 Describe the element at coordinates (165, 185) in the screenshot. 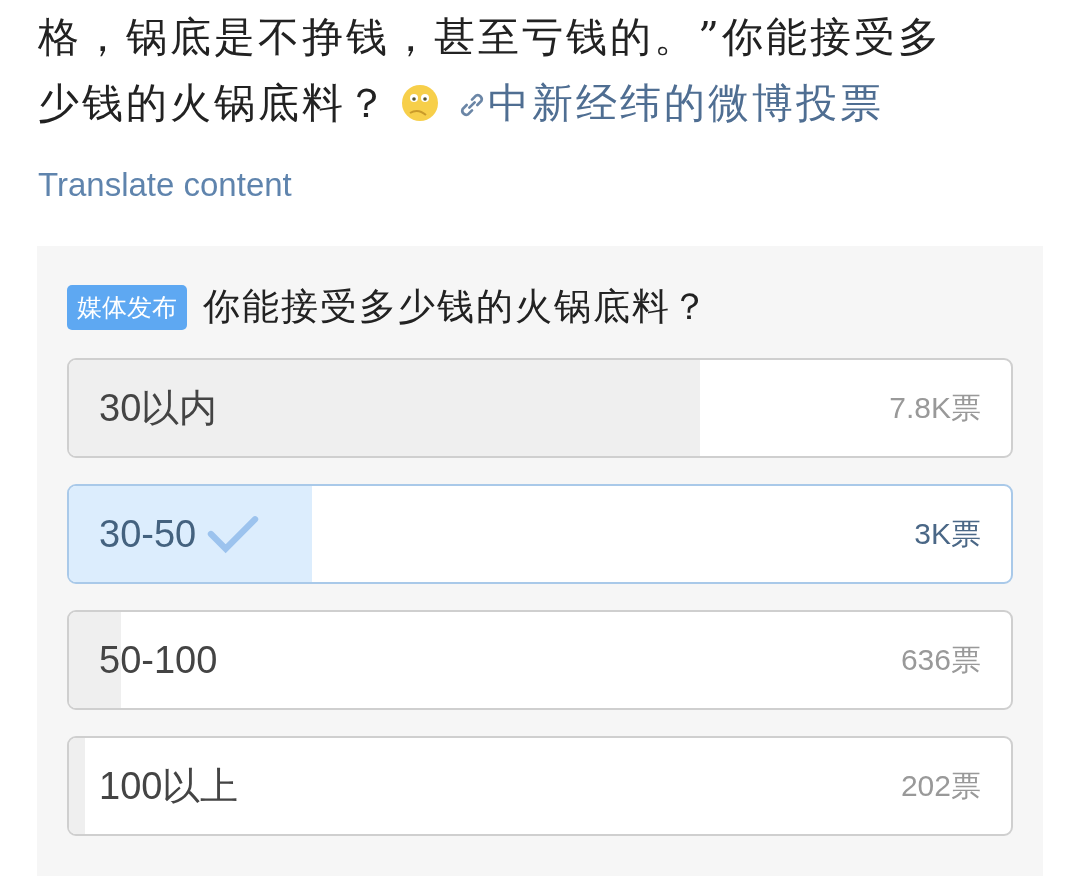

I see `translate-link: Translate content` at that location.